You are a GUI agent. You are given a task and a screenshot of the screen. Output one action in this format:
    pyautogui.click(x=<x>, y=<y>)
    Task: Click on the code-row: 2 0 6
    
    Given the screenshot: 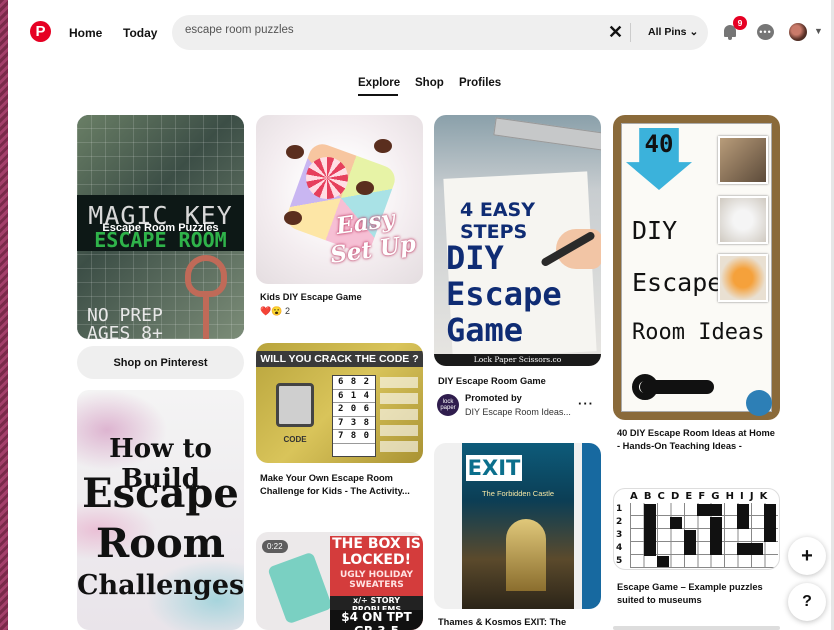 What is the action you would take?
    pyautogui.click(x=354, y=410)
    